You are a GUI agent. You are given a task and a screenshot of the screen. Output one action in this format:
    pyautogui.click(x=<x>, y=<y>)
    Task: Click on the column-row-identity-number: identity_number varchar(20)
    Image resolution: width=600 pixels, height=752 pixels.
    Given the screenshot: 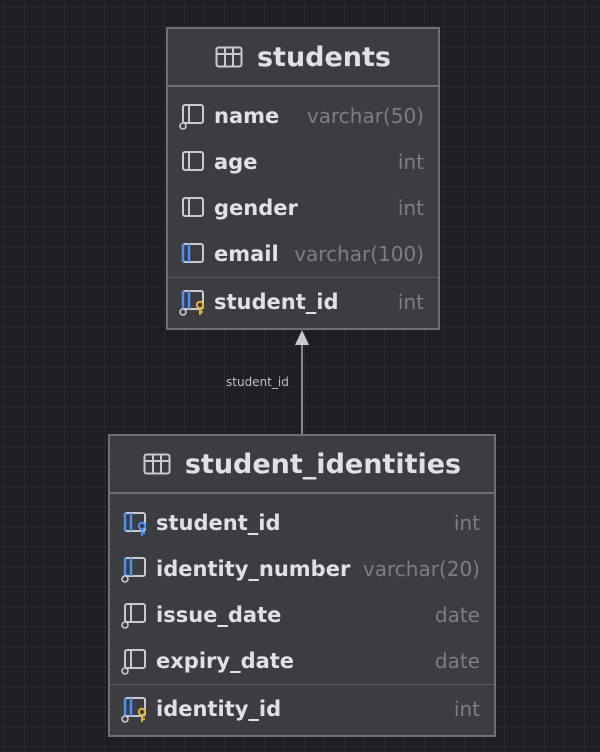 What is the action you would take?
    pyautogui.click(x=302, y=569)
    